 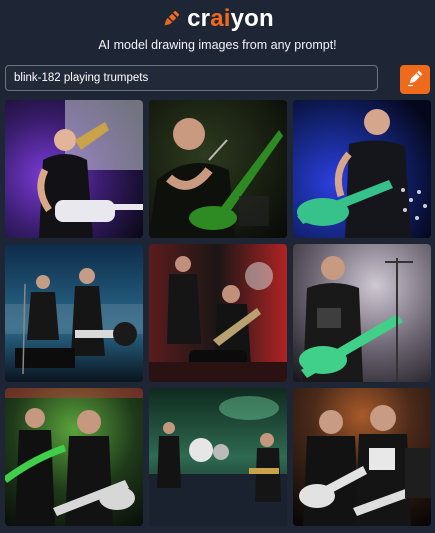 I want to click on crayon-icon, so click(x=171, y=19).